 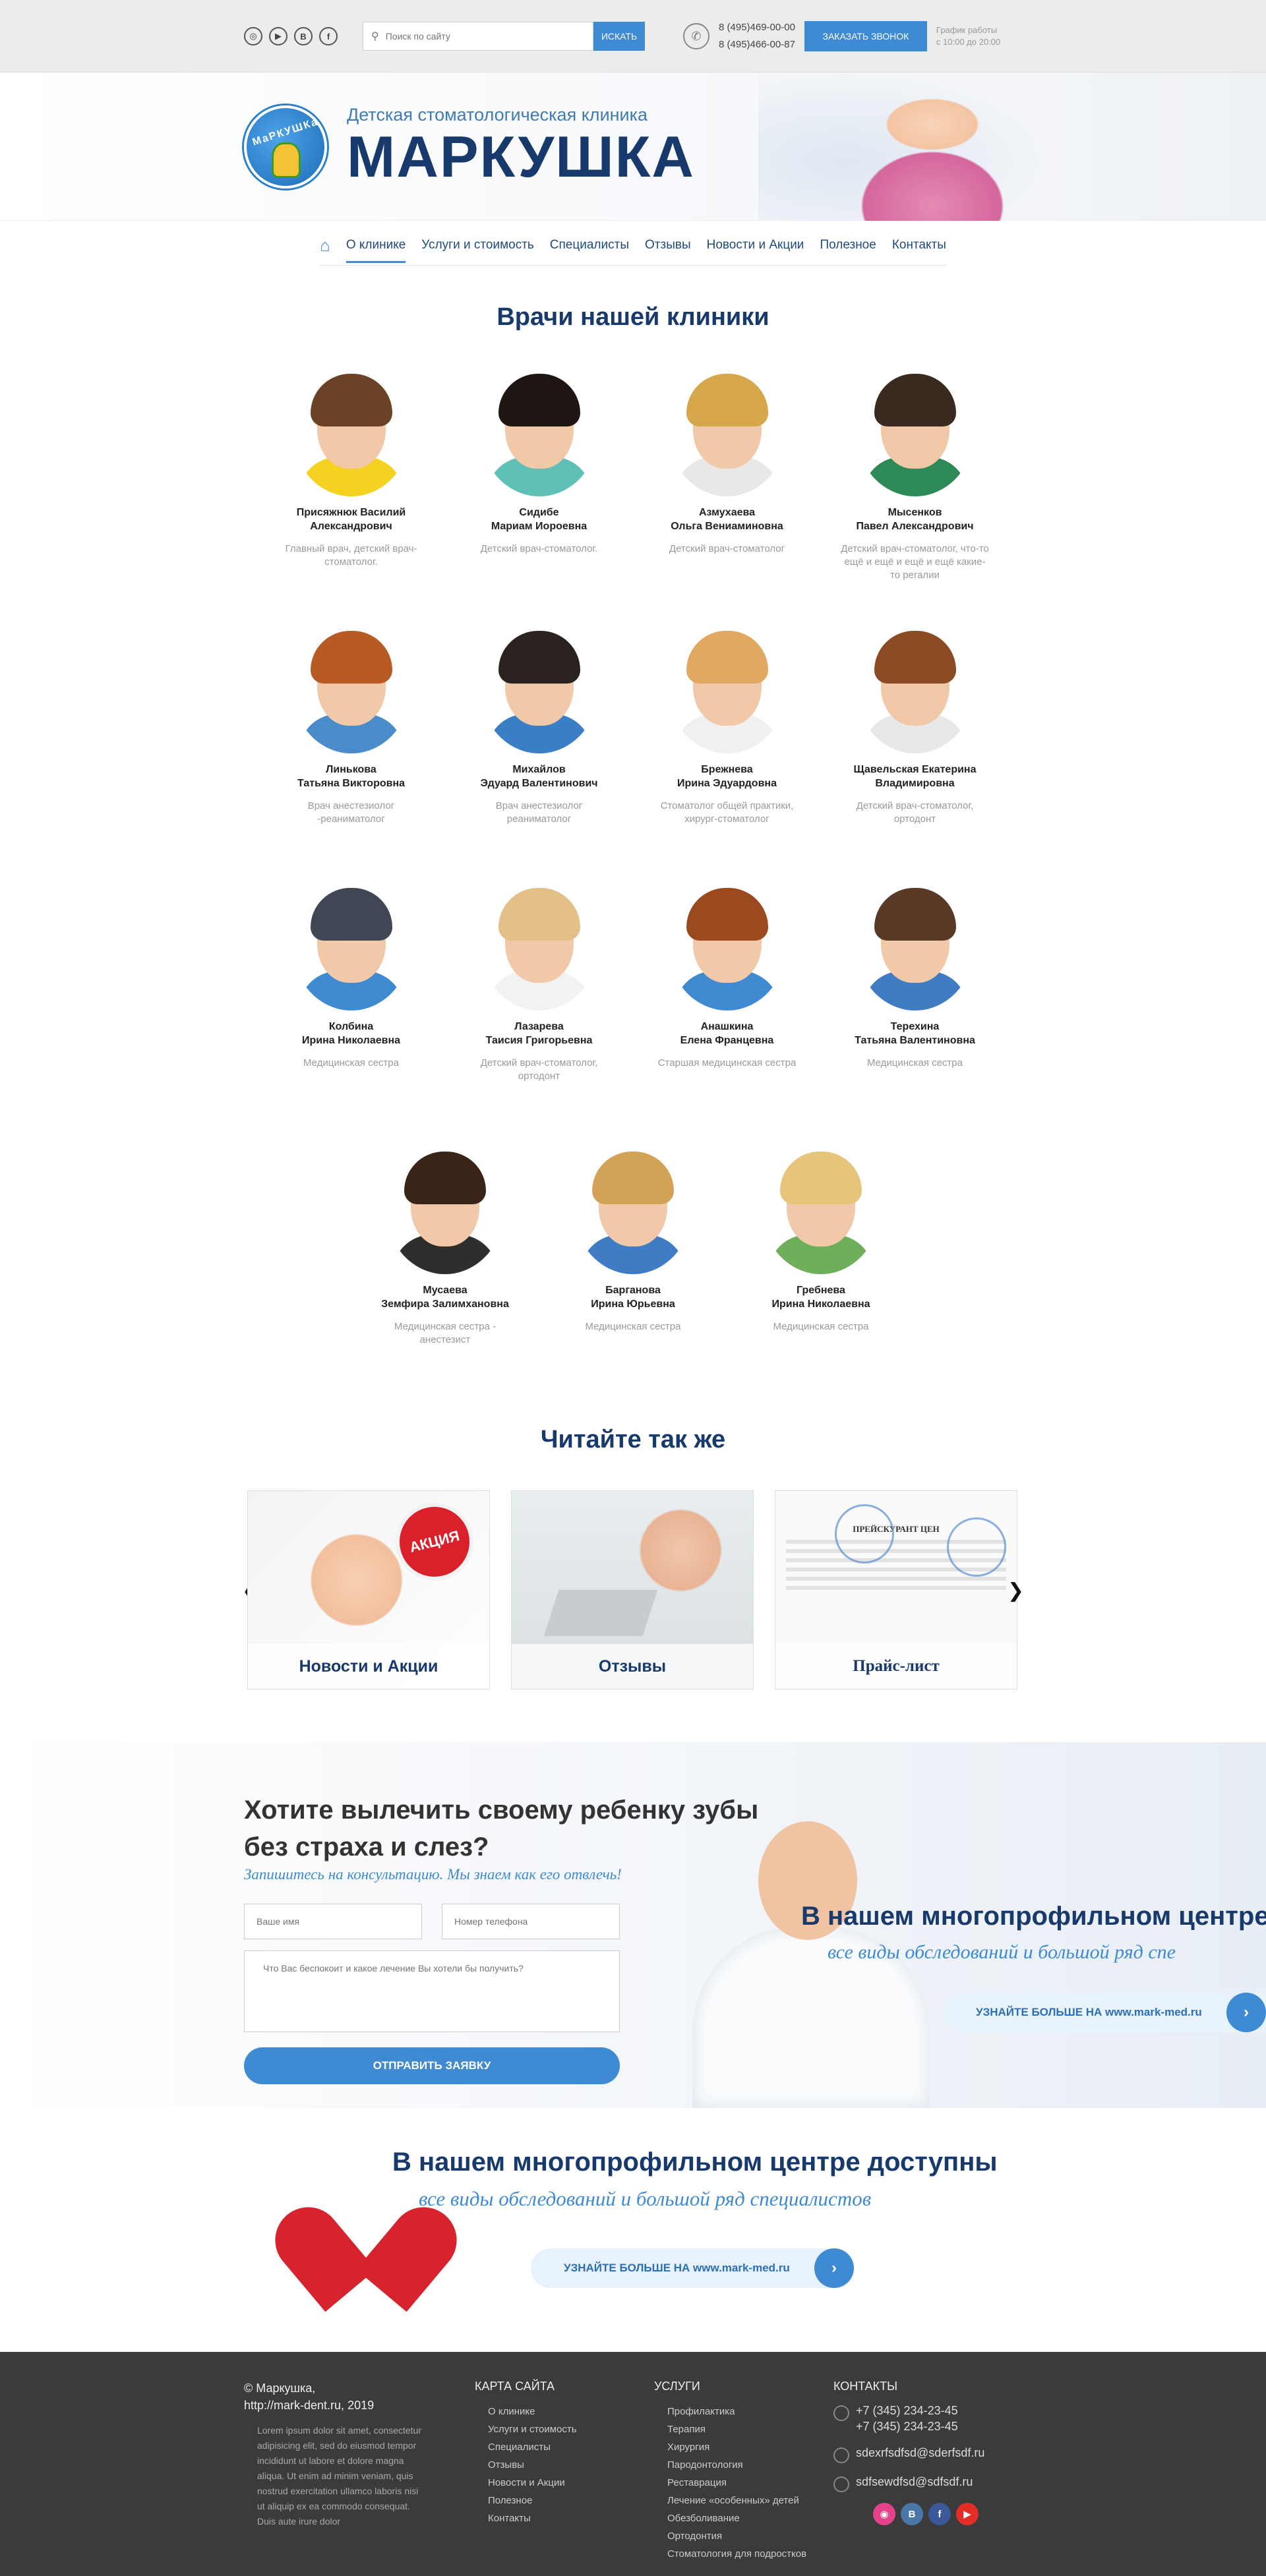 What do you see at coordinates (743, 2429) in the screenshot?
I see `footer-service-link: Терапия` at bounding box center [743, 2429].